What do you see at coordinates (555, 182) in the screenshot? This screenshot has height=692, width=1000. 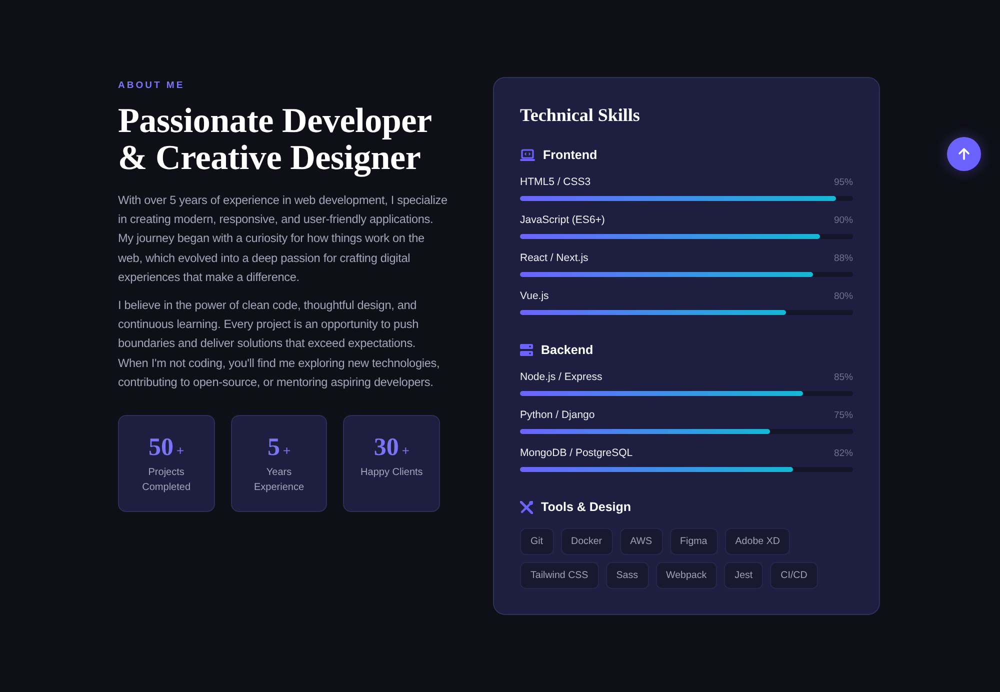 I see `skill-name: HTML5 / CSS3` at bounding box center [555, 182].